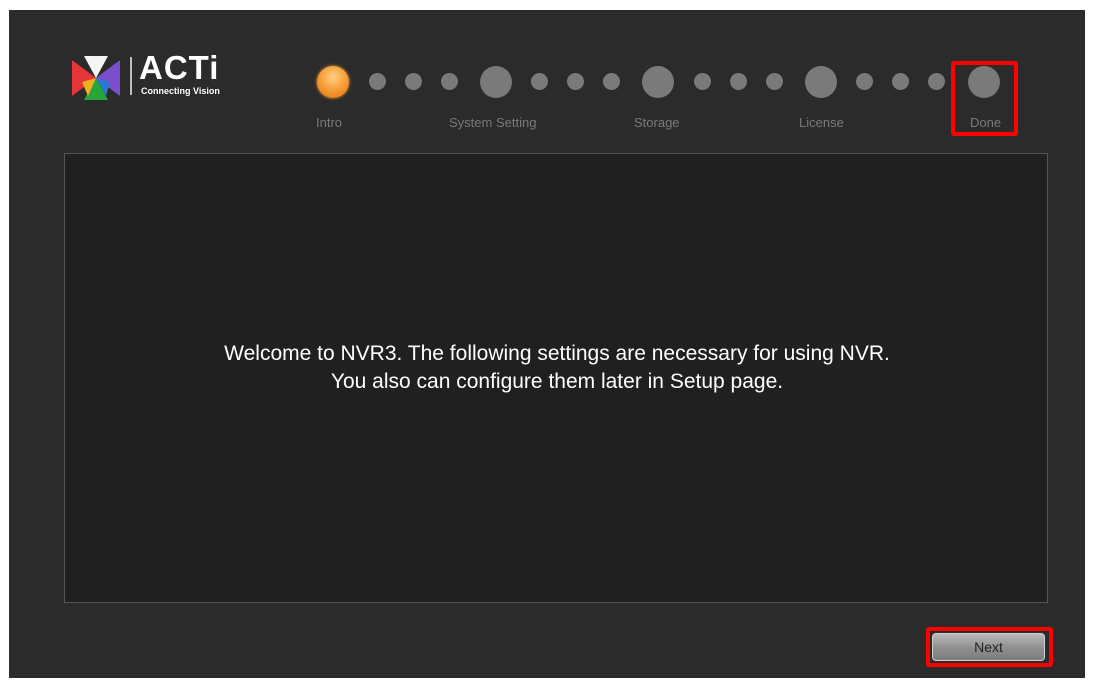  Describe the element at coordinates (329, 122) in the screenshot. I see `step-label-intro: Intro` at that location.